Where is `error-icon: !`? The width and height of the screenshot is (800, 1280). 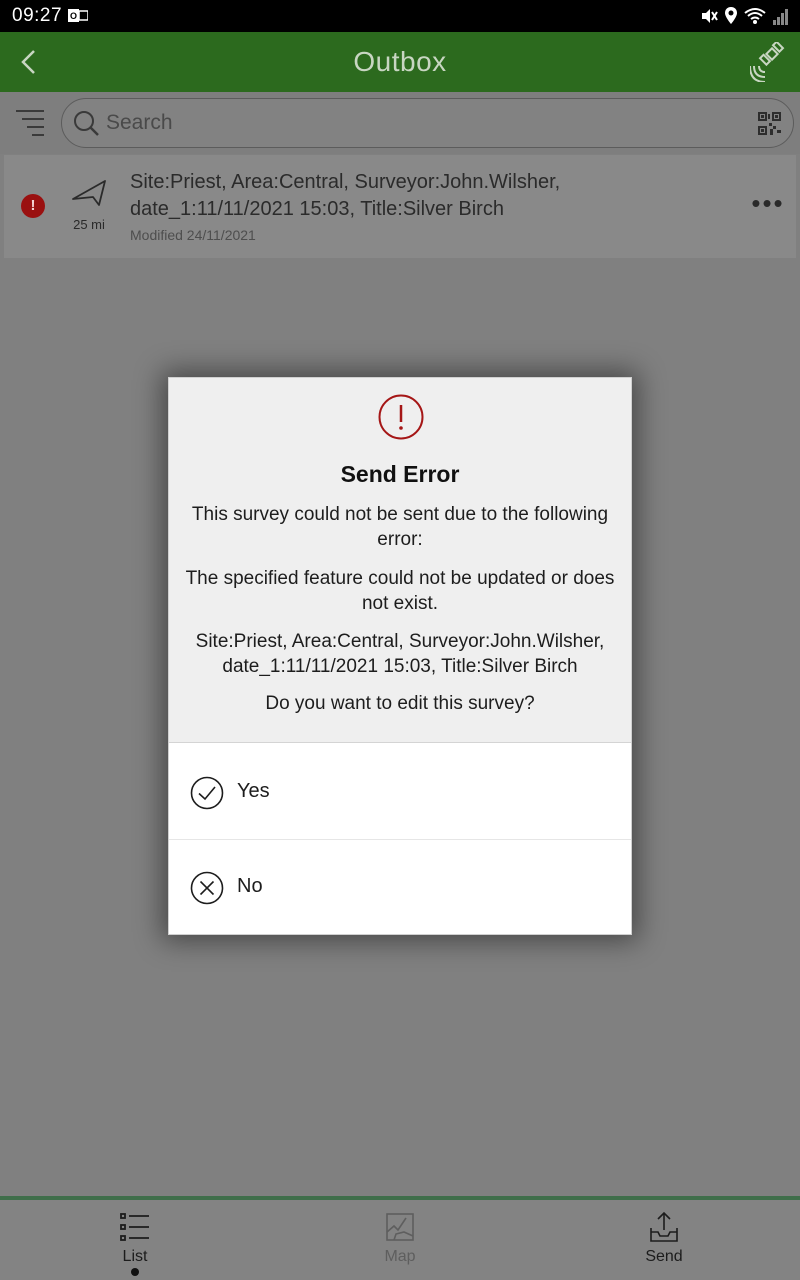 error-icon: ! is located at coordinates (33, 206).